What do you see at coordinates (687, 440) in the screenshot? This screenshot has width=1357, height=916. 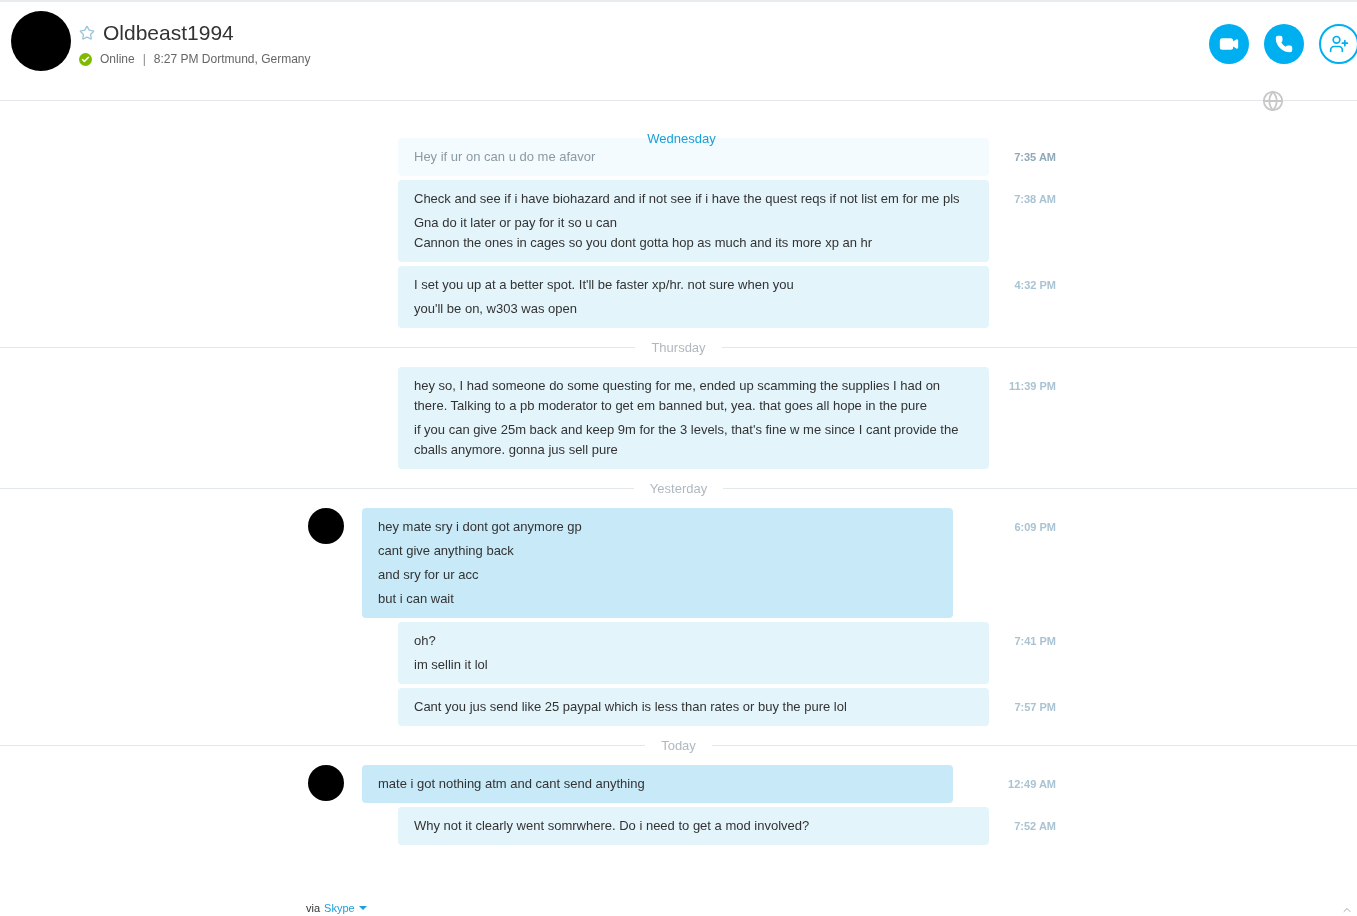 I see `message-text: if you can give 25m back and keep 9m for the 3 levels, that's fine w me since I cant provide the cballs anymore. gonna jus sell pure` at bounding box center [687, 440].